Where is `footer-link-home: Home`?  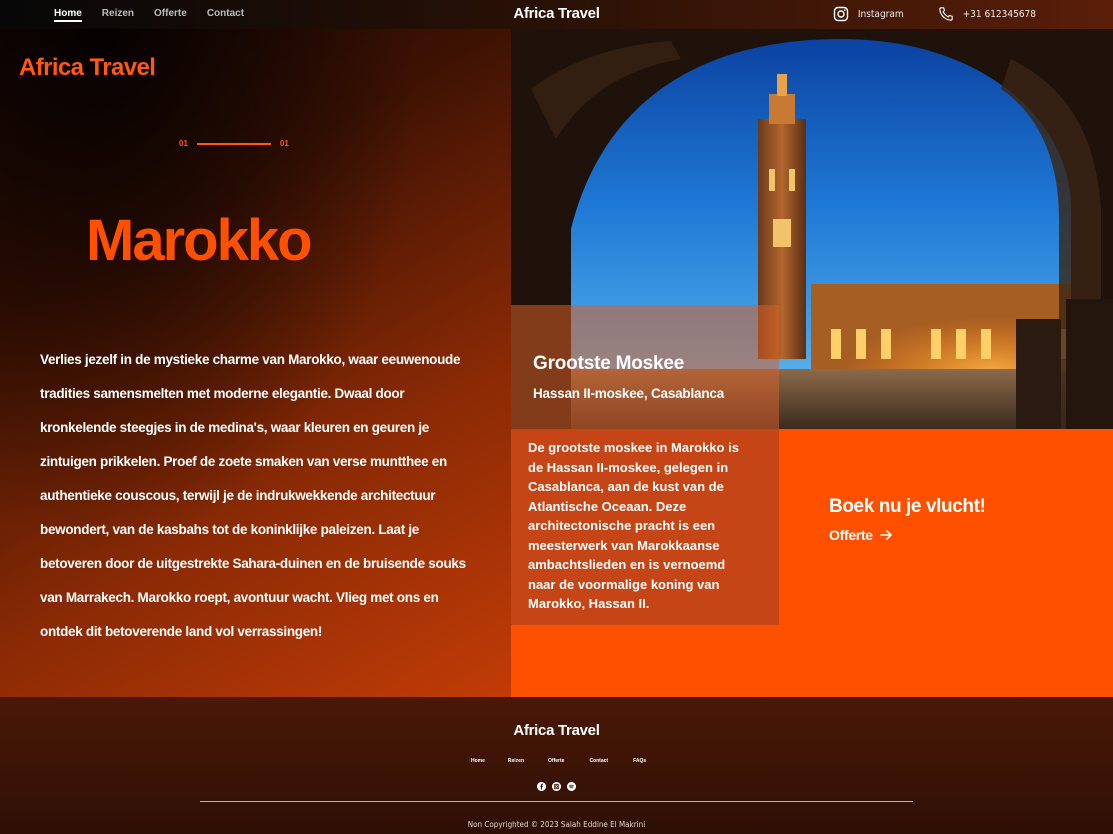 footer-link-home: Home is located at coordinates (478, 761).